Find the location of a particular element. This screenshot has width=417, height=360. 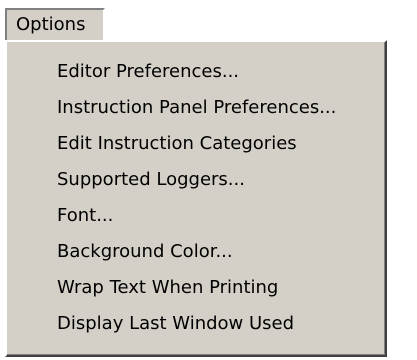

menu-item-edit-instruction-categories: Edit Instruction Categories is located at coordinates (196, 144).